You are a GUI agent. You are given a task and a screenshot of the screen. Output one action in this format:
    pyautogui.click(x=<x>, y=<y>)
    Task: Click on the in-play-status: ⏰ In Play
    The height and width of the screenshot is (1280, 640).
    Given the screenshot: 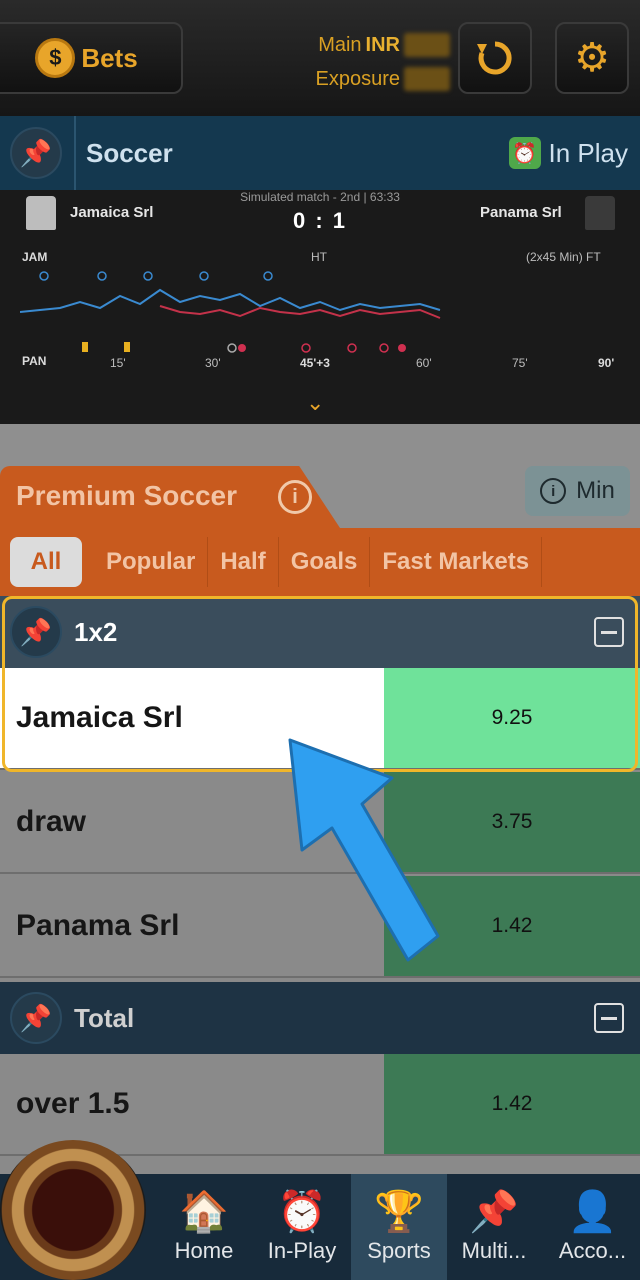 What is the action you would take?
    pyautogui.click(x=568, y=153)
    